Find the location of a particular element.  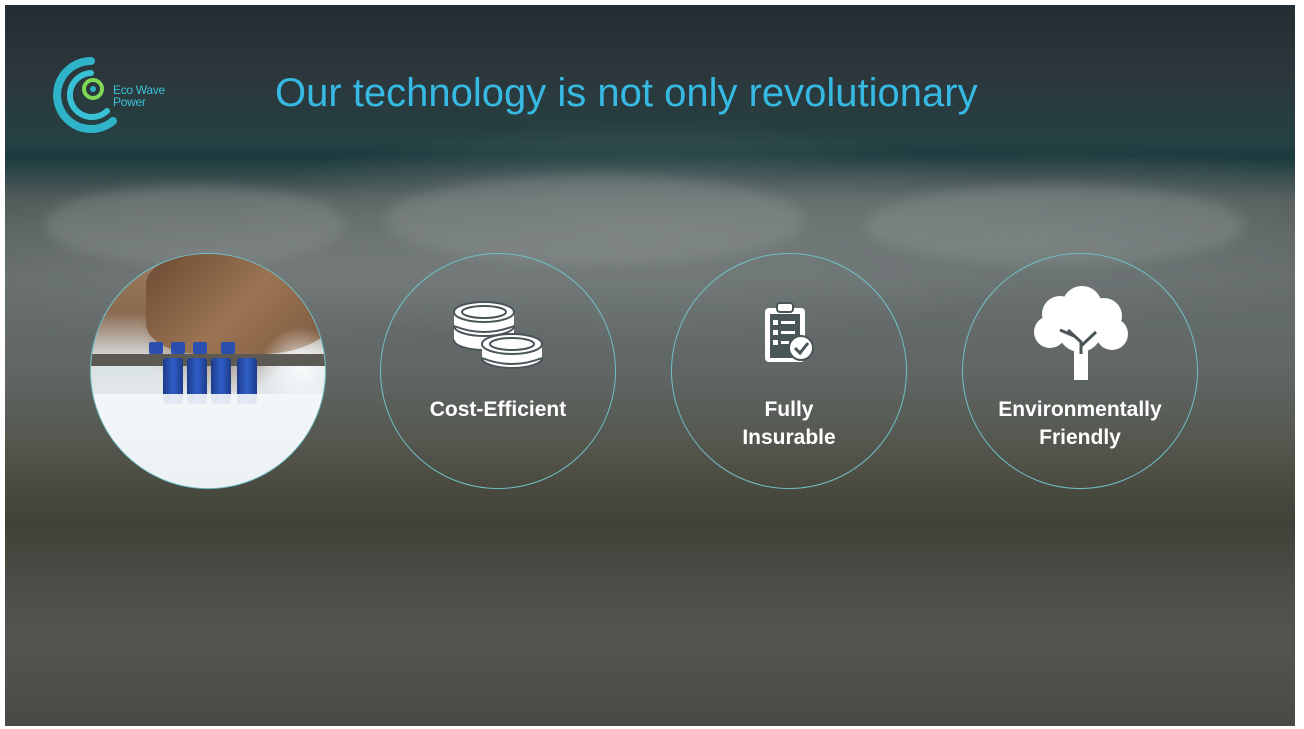

feature-label-line1: Cost-Efficient is located at coordinates (498, 409).